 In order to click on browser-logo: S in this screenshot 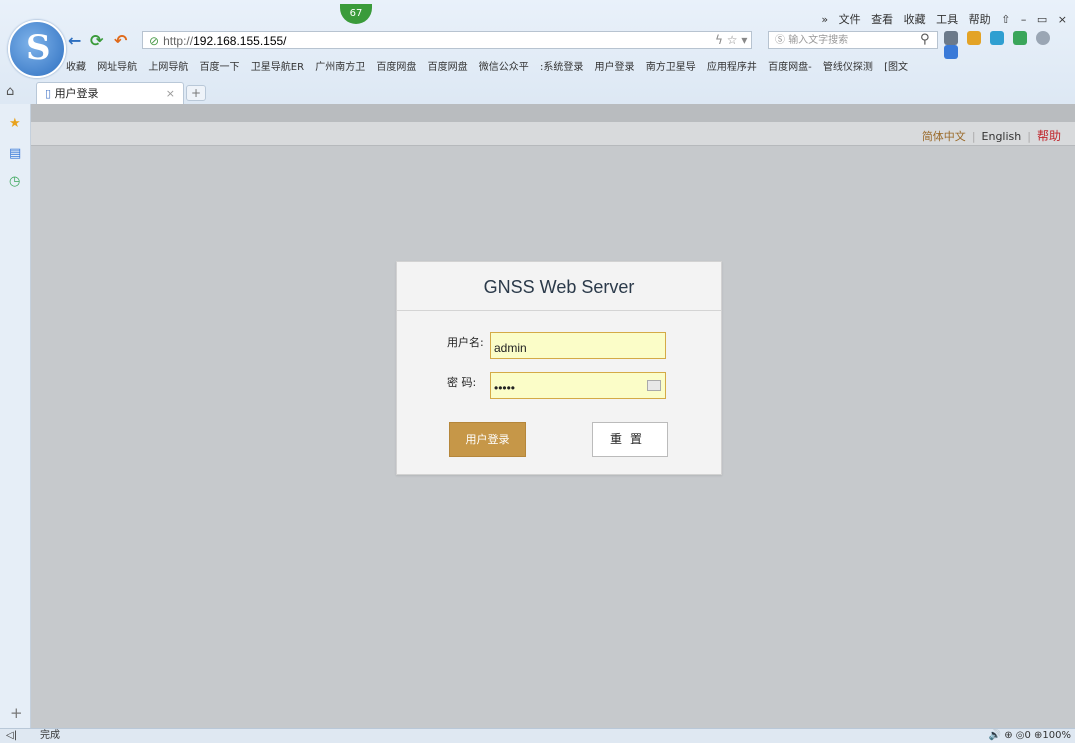, I will do `click(37, 49)`.